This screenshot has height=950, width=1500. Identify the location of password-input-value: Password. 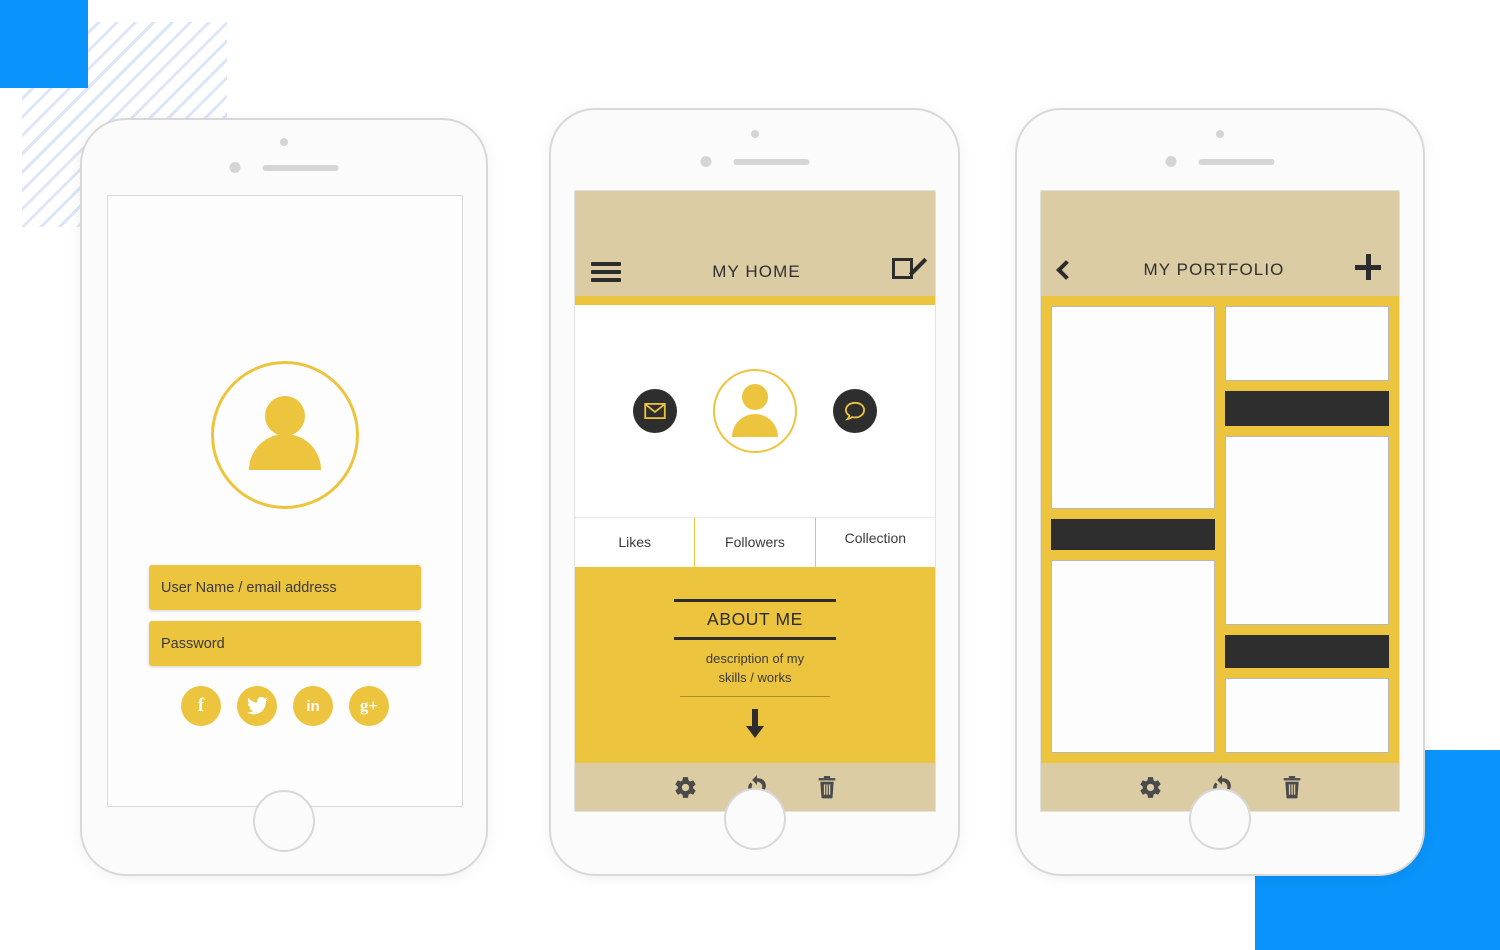
(193, 643).